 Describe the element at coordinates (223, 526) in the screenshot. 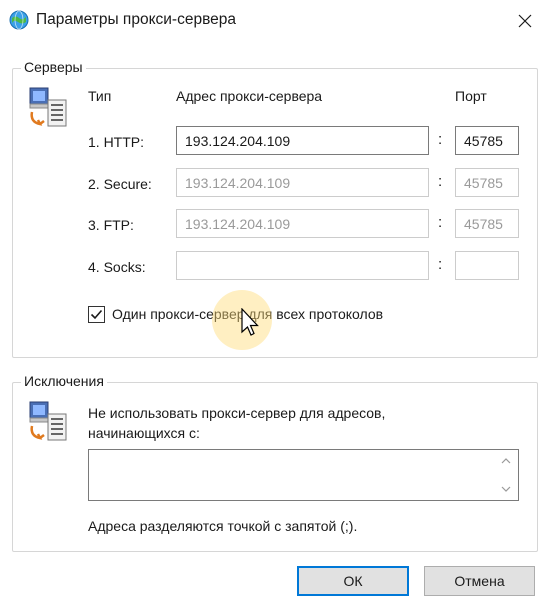

I see `exceptions-hint: Адреса разделяются точкой с запятой (;).` at that location.